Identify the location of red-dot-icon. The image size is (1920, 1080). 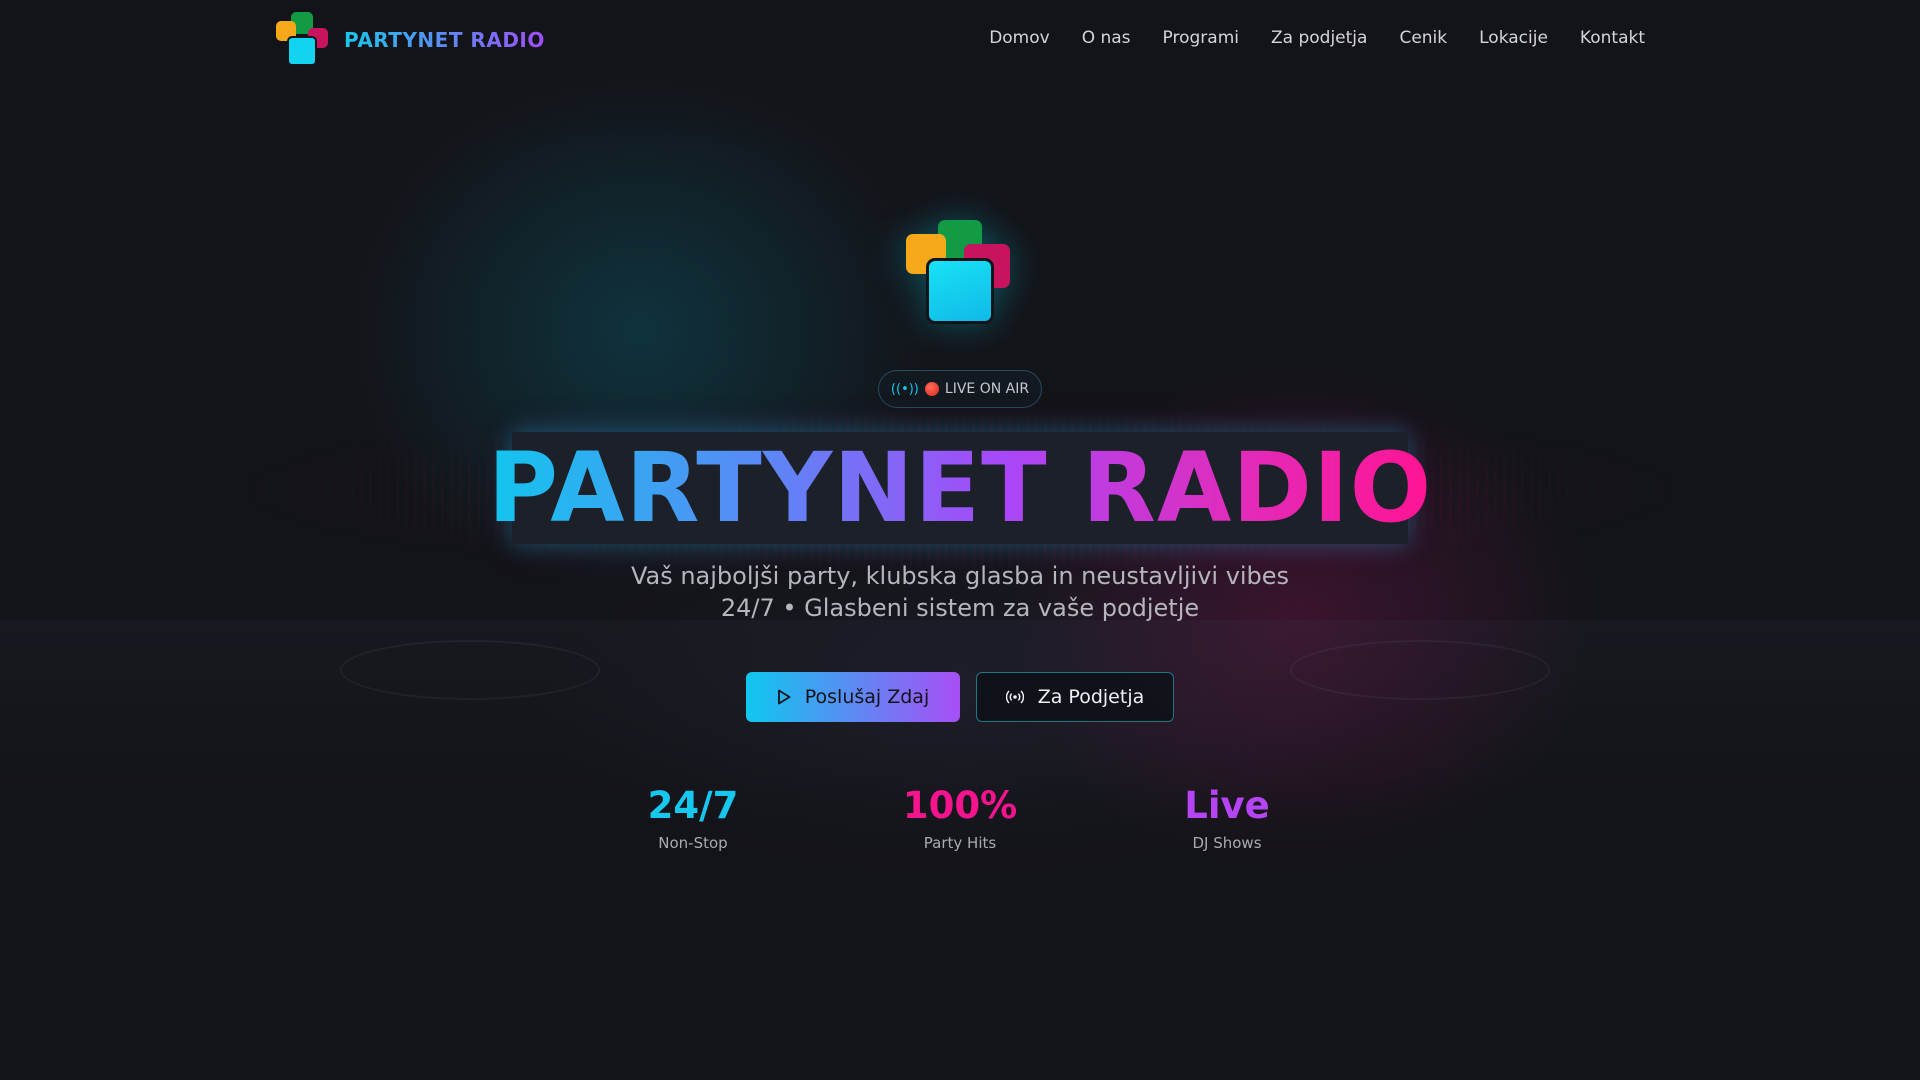
(931, 389).